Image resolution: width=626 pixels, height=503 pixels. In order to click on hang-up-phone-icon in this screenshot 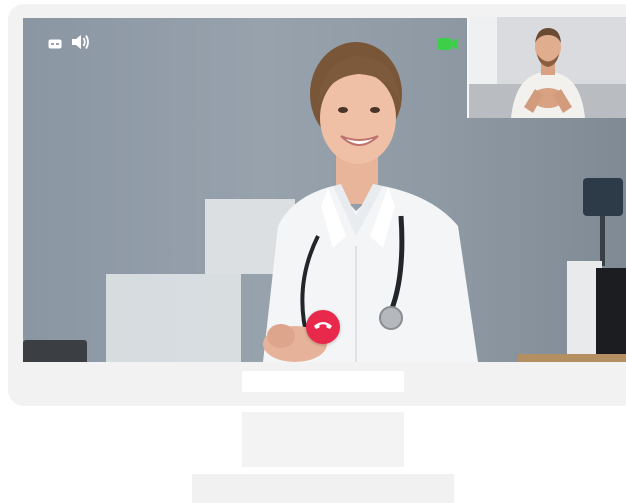, I will do `click(323, 327)`.